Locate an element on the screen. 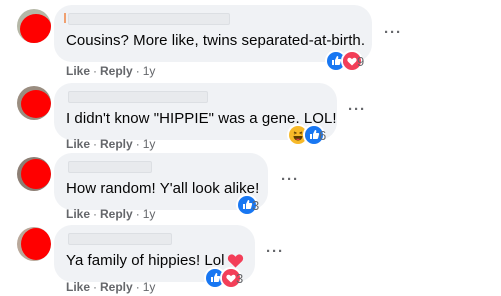  reaction-summary: 6 is located at coordinates (307, 135).